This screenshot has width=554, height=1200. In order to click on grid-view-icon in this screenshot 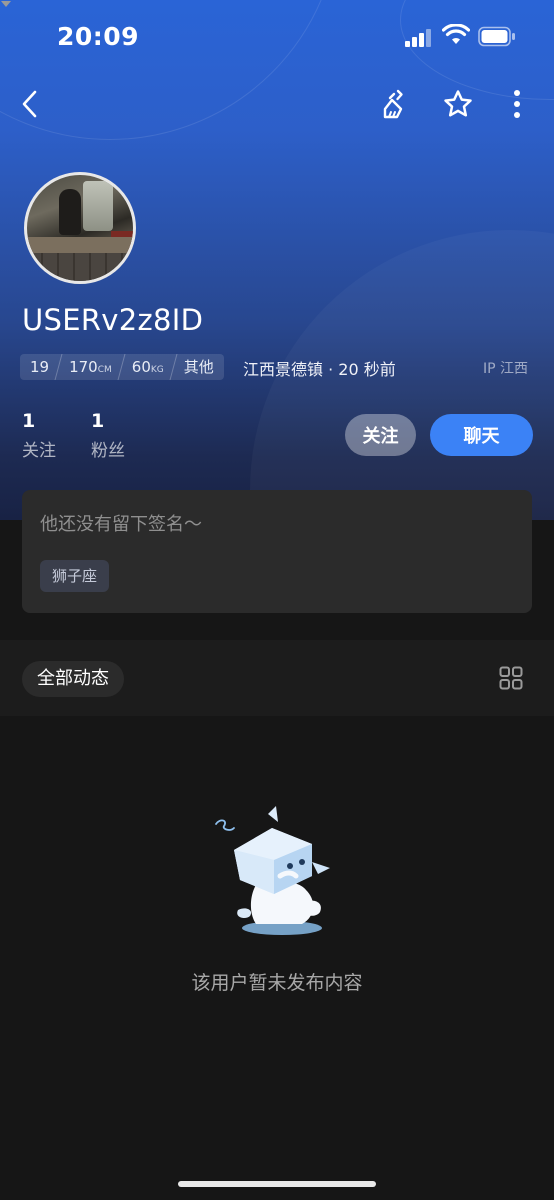, I will do `click(511, 678)`.